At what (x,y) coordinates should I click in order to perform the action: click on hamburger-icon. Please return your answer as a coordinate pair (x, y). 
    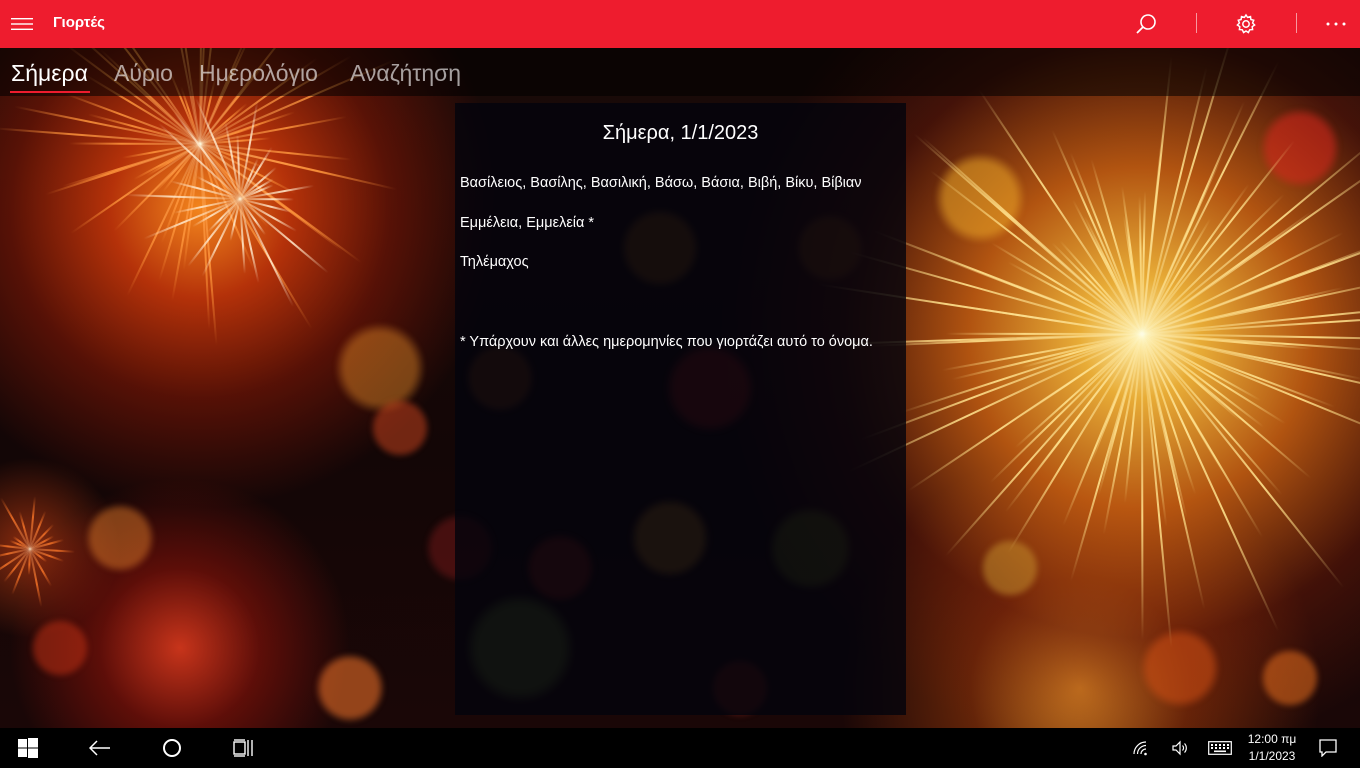
    Looking at the image, I should click on (22, 24).